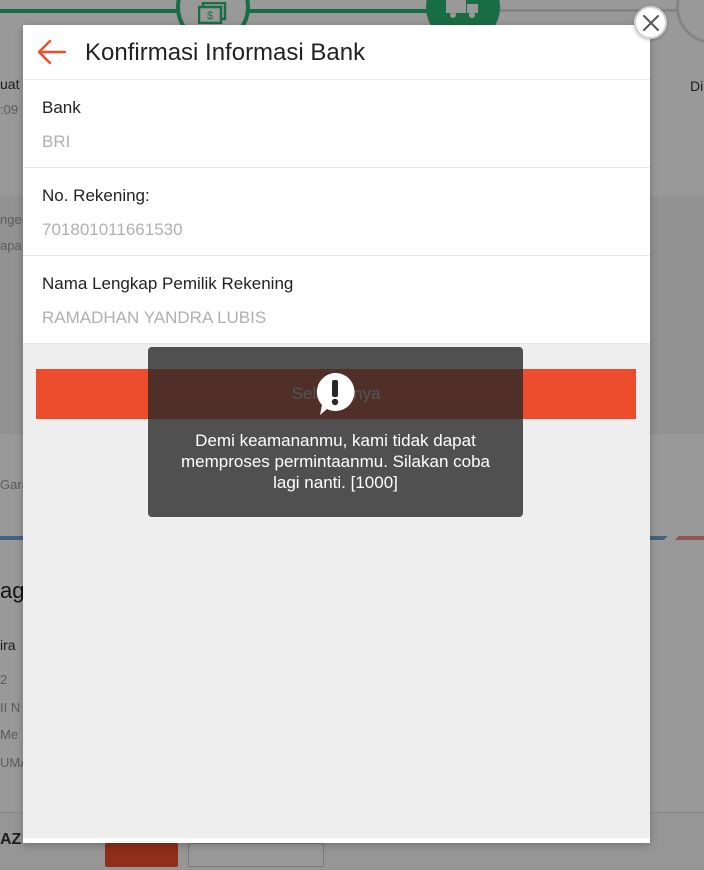 Image resolution: width=704 pixels, height=870 pixels. What do you see at coordinates (336, 840) in the screenshot?
I see `modal-bottom-edge` at bounding box center [336, 840].